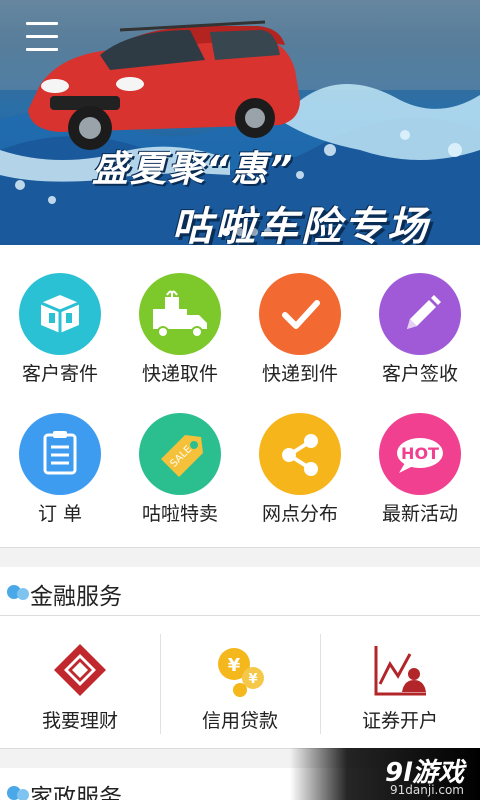 The image size is (480, 800). What do you see at coordinates (60, 514) in the screenshot?
I see `grid-item-label: 订 单` at bounding box center [60, 514].